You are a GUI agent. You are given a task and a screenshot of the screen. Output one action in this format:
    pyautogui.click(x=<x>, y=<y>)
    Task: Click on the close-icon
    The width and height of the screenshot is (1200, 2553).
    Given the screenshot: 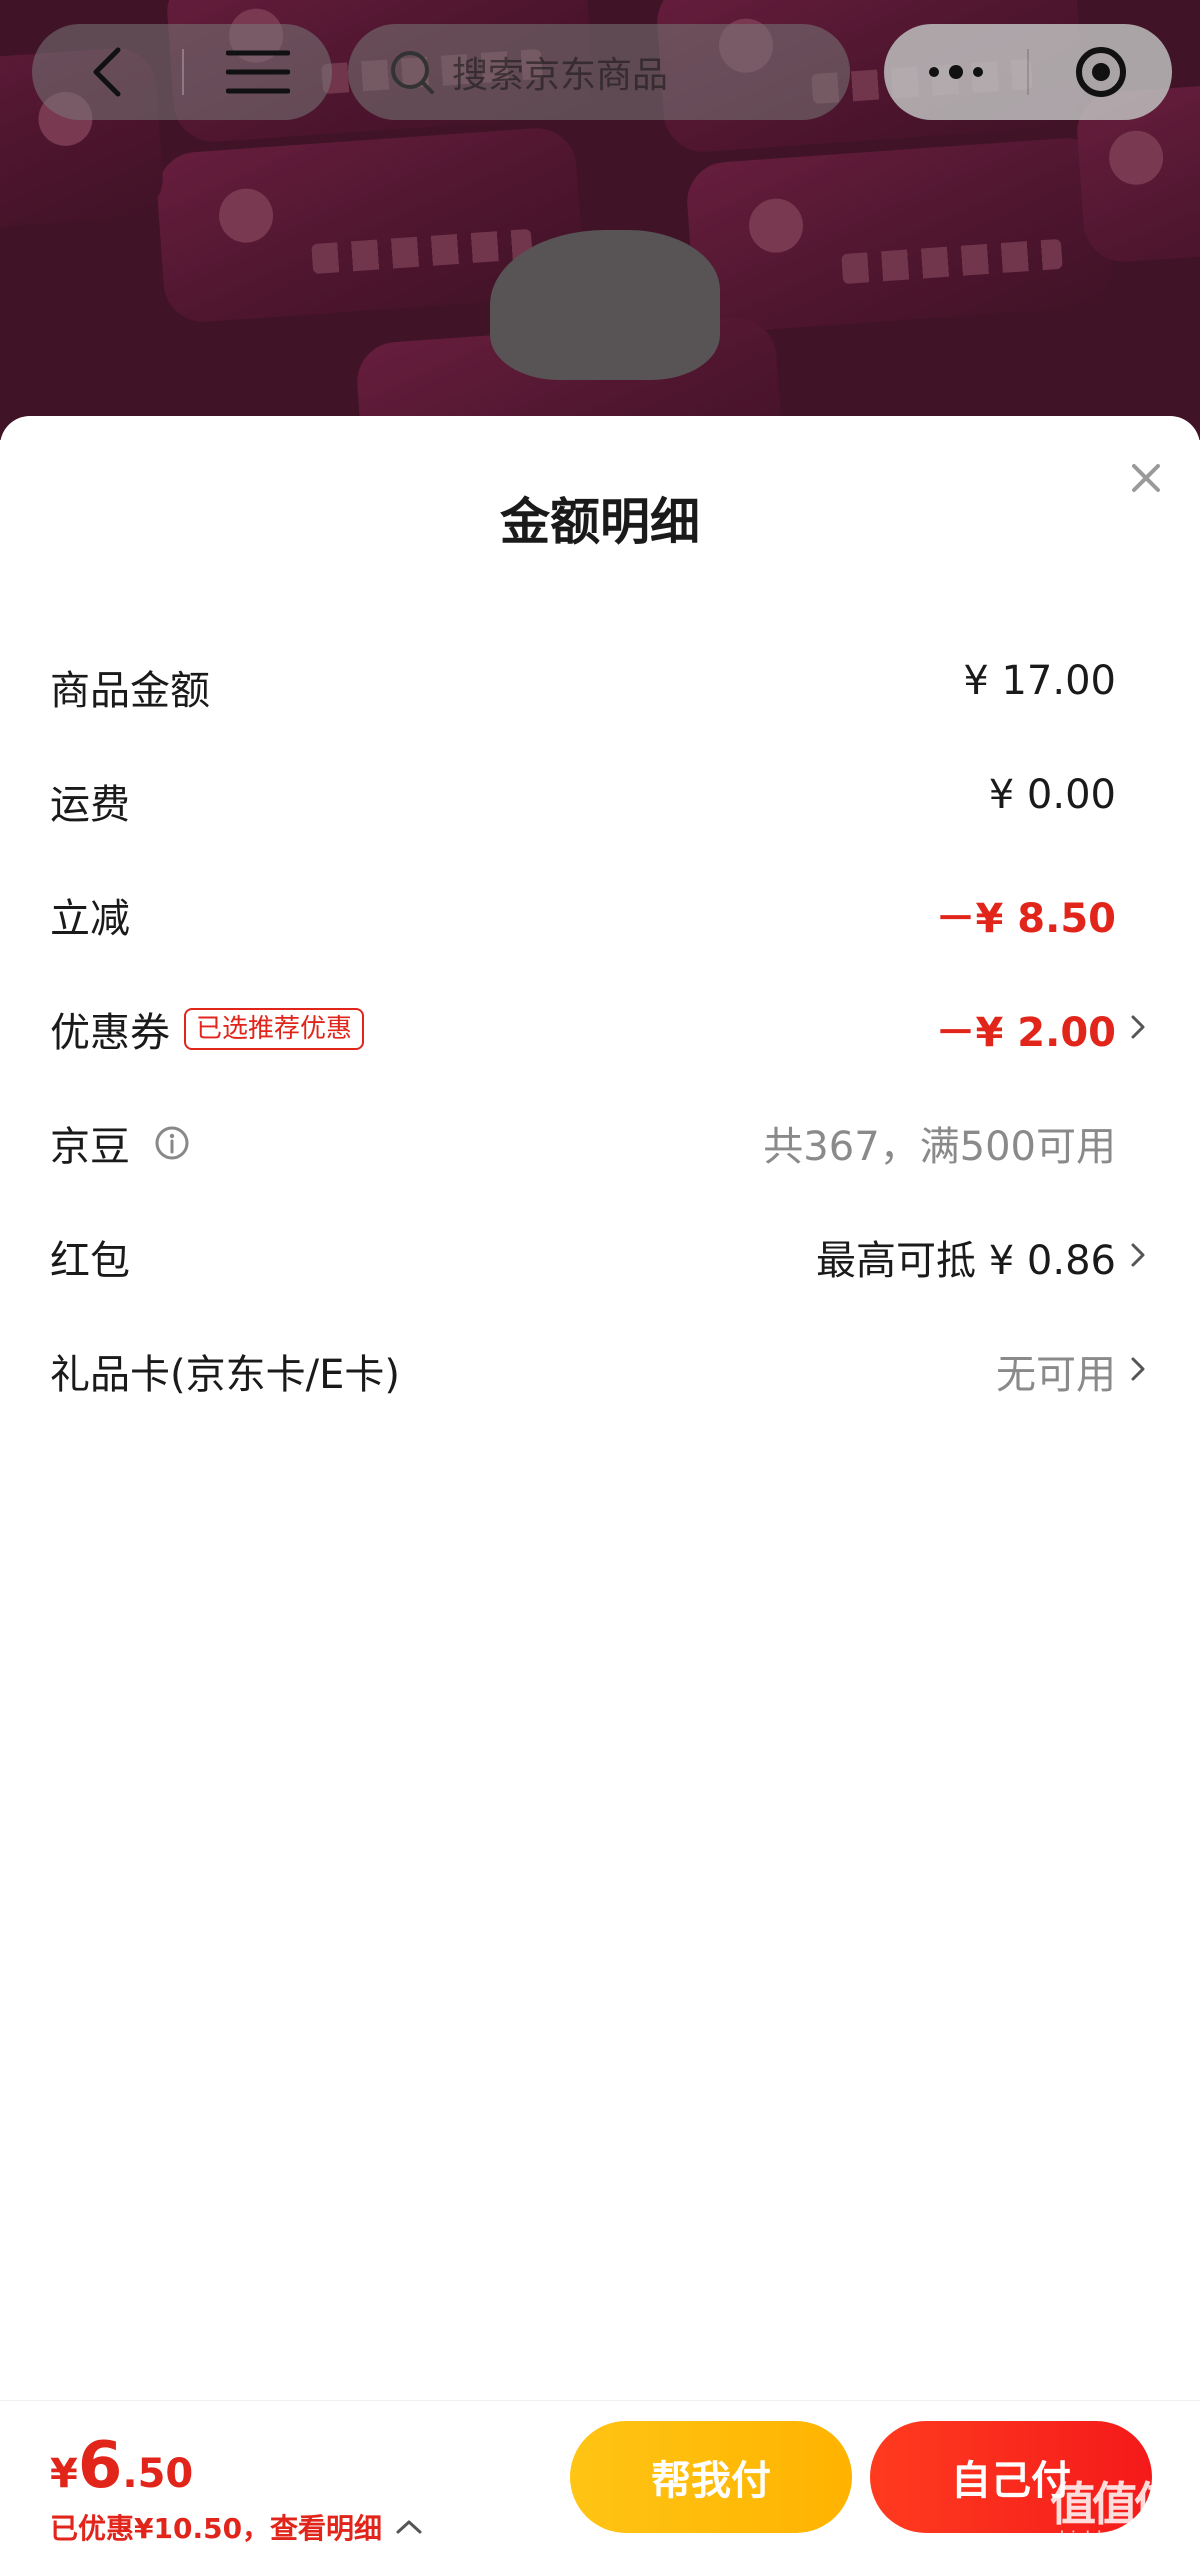 What is the action you would take?
    pyautogui.click(x=1146, y=478)
    